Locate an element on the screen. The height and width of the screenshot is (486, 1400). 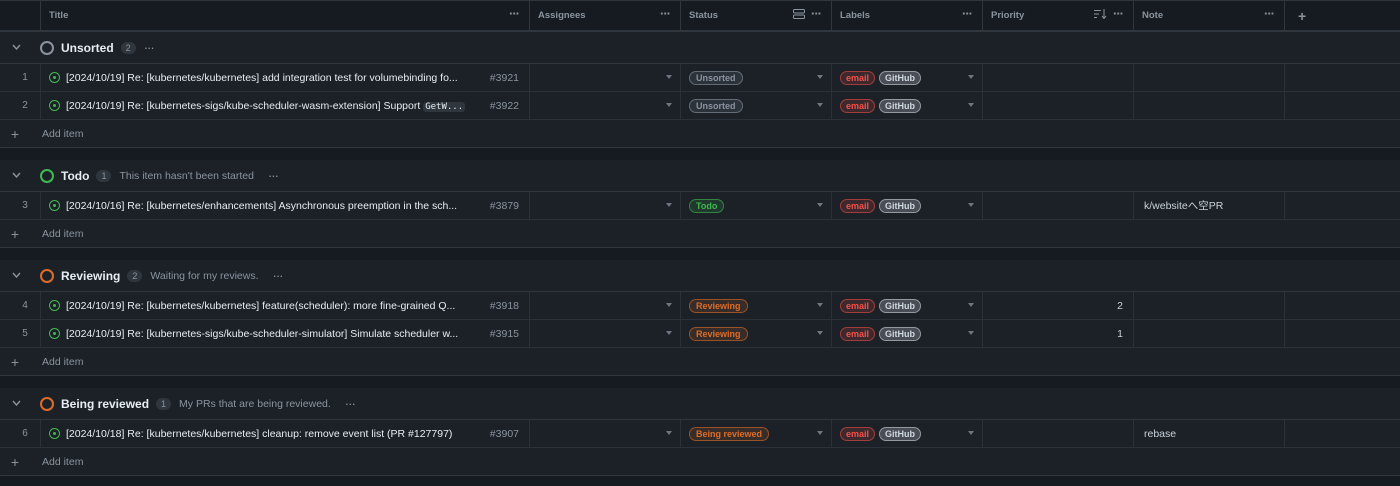
header-assignees: Assignees ··· is located at coordinates (605, 15).